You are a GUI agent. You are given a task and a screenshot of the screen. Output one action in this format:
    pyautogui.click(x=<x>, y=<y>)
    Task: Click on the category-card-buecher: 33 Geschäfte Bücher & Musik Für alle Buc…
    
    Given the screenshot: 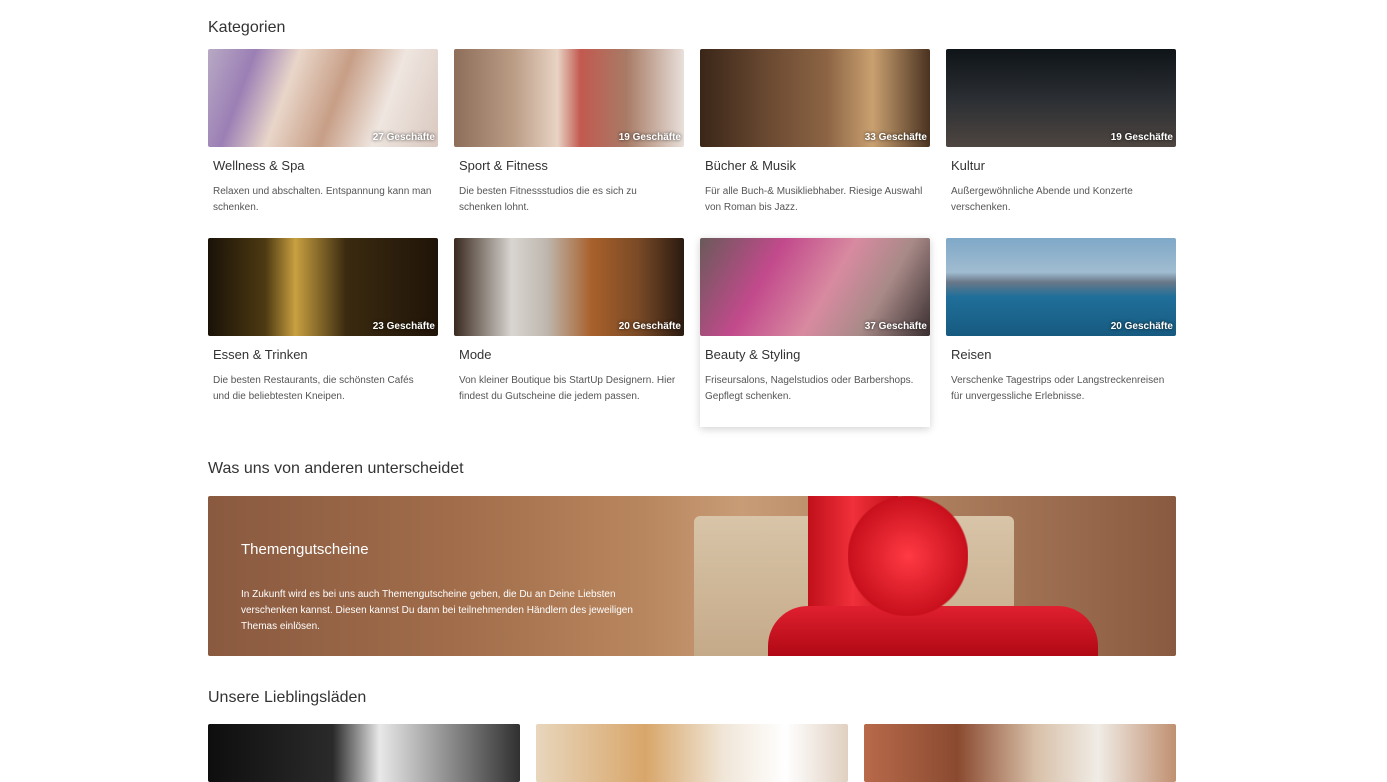 What is the action you would take?
    pyautogui.click(x=815, y=143)
    